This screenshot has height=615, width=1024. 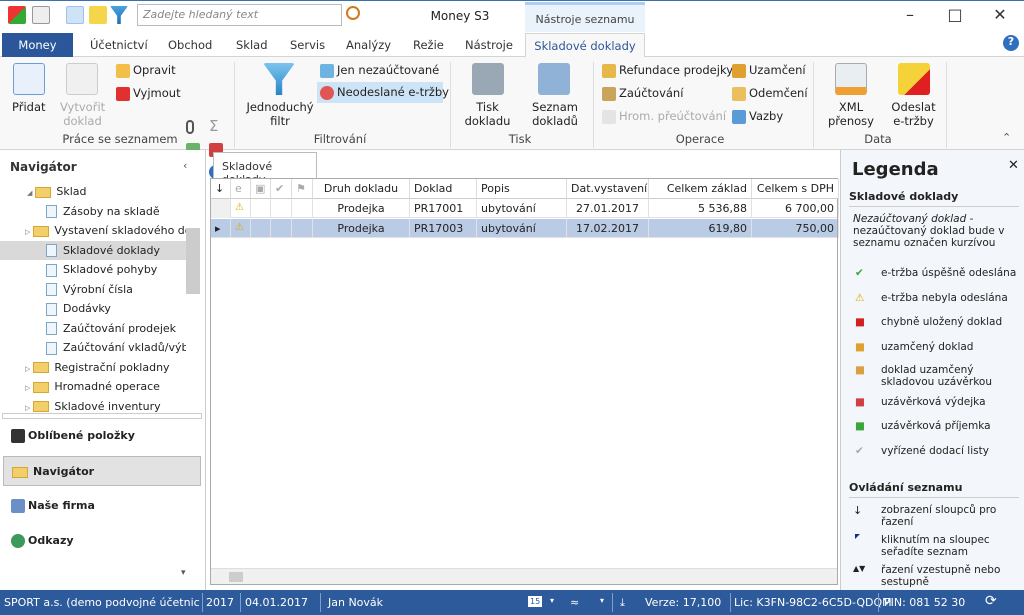 What do you see at coordinates (353, 13) in the screenshot?
I see `search-icon` at bounding box center [353, 13].